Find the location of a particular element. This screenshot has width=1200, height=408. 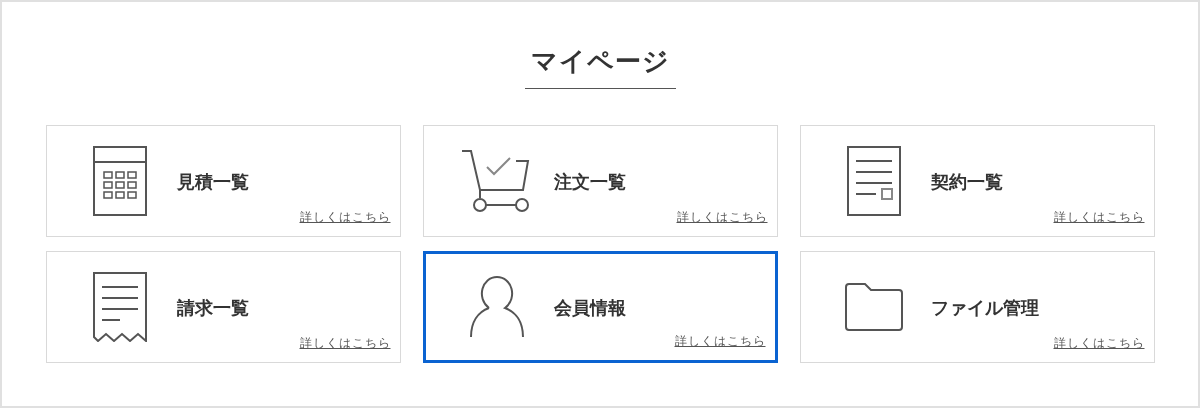

page-title: マイページ is located at coordinates (600, 66).